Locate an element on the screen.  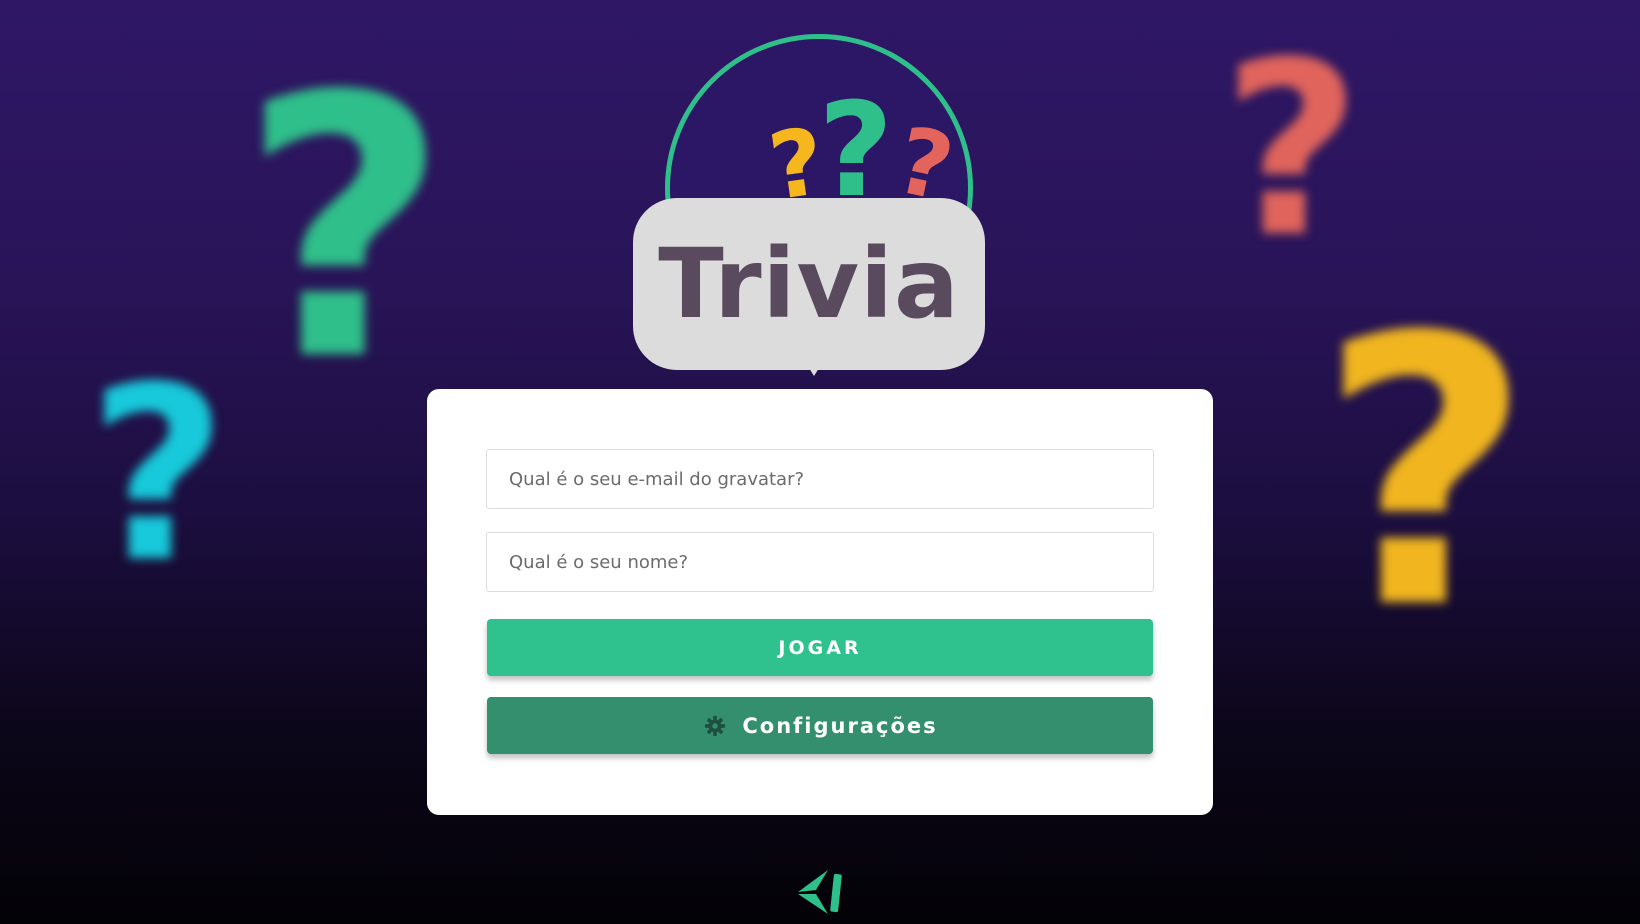
settings-button-label: Configurações is located at coordinates (840, 725).